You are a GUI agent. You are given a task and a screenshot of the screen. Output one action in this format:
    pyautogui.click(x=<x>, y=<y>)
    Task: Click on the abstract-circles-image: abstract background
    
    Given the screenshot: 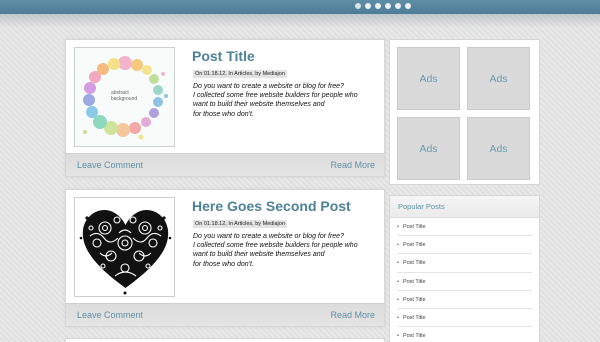 What is the action you would take?
    pyautogui.click(x=124, y=97)
    